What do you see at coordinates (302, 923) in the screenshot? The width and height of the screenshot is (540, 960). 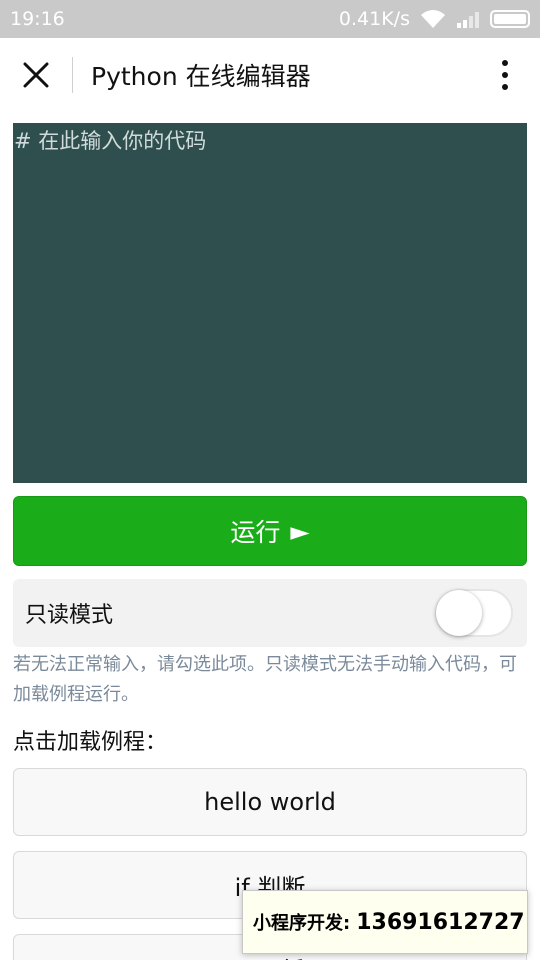 I see `promo-label: 小程序开发:` at bounding box center [302, 923].